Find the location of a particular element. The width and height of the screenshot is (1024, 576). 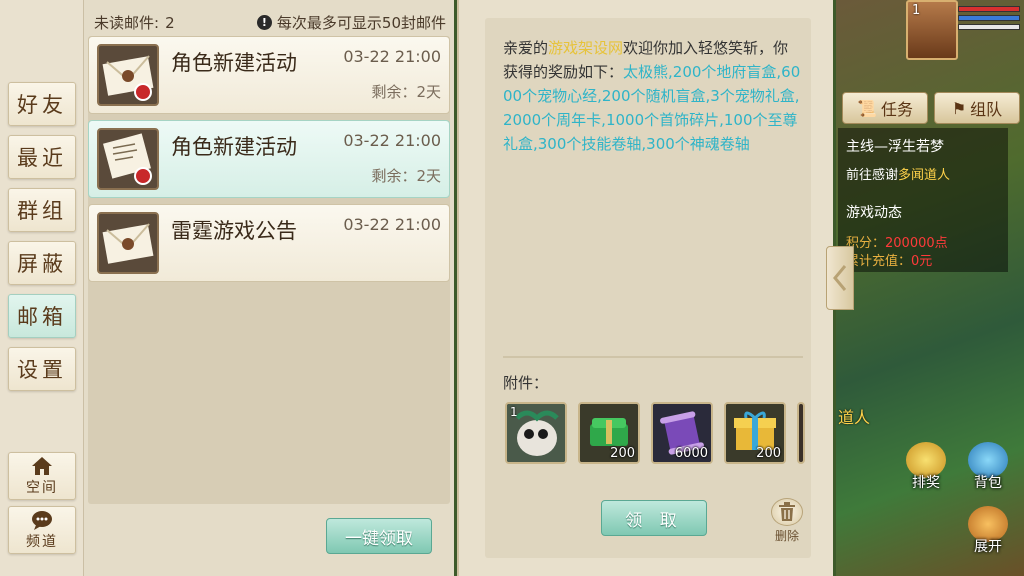

quest-button: 📜 任务 is located at coordinates (885, 108).